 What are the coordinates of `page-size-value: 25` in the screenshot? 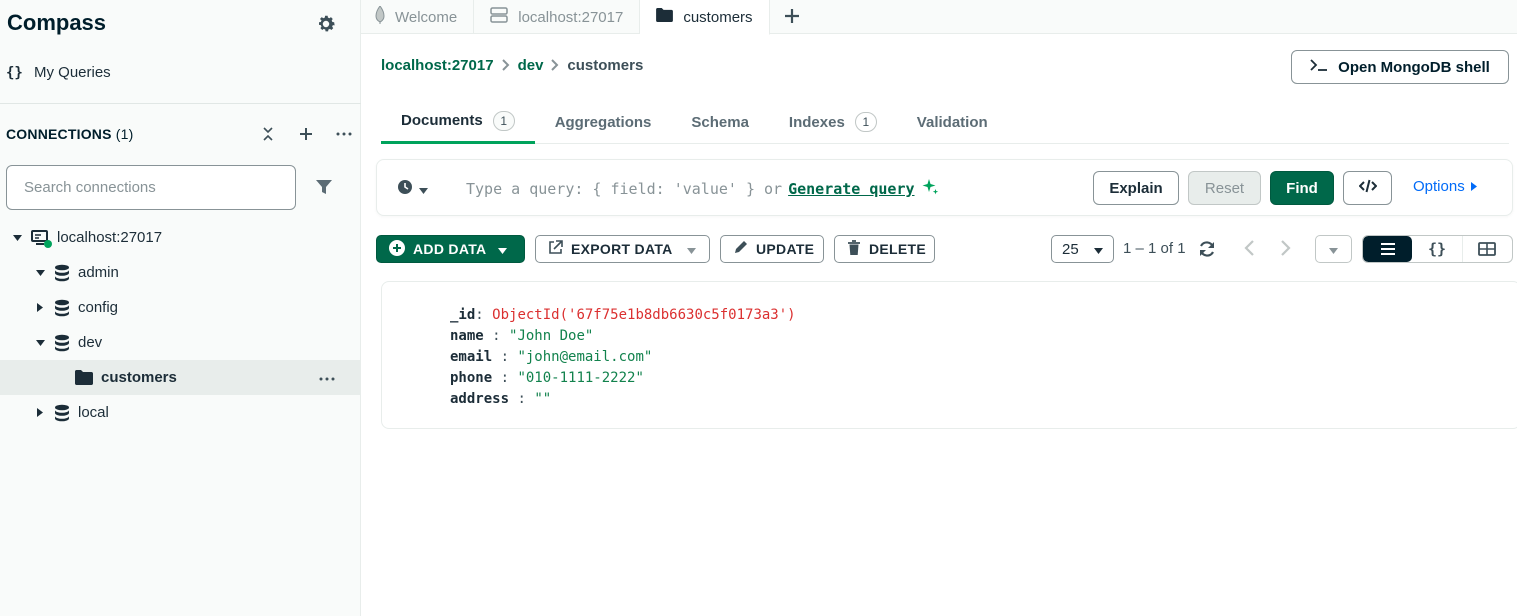 It's located at (1070, 249).